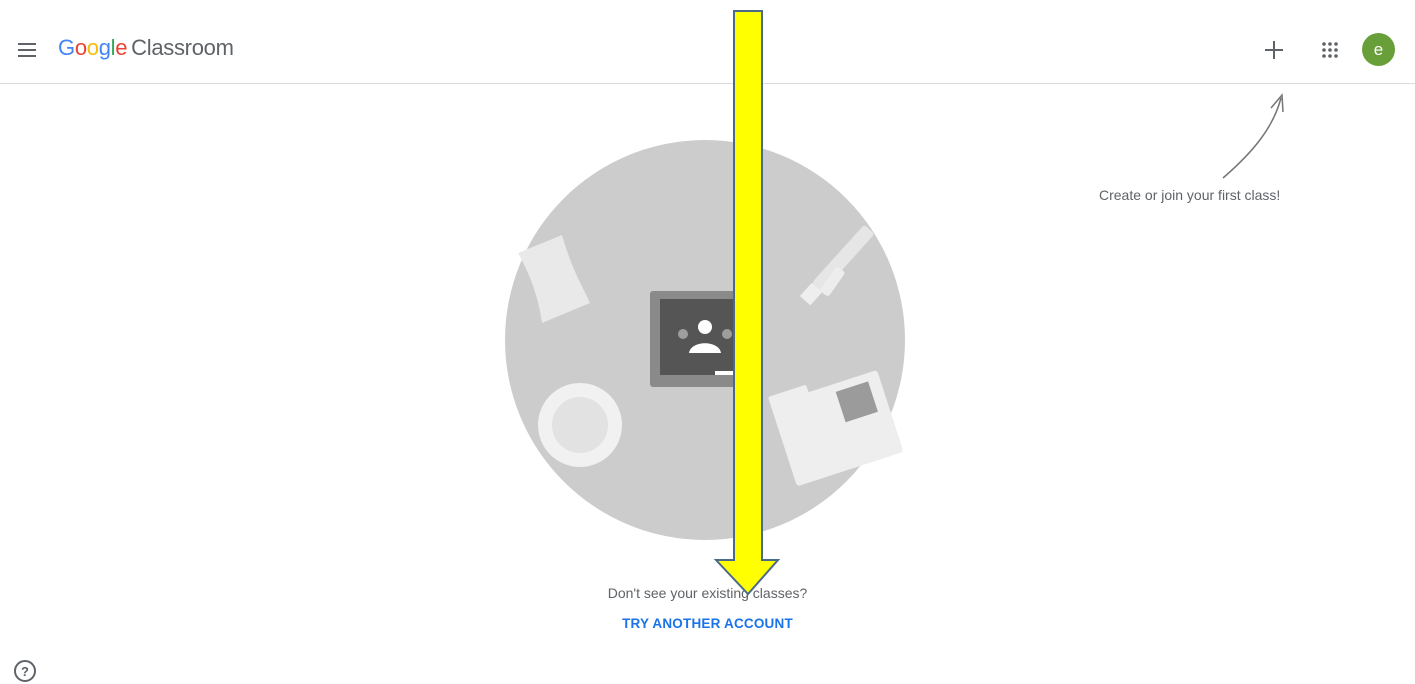 This screenshot has width=1415, height=684. Describe the element at coordinates (707, 42) in the screenshot. I see `top-app-bar: Google Classroom e` at that location.